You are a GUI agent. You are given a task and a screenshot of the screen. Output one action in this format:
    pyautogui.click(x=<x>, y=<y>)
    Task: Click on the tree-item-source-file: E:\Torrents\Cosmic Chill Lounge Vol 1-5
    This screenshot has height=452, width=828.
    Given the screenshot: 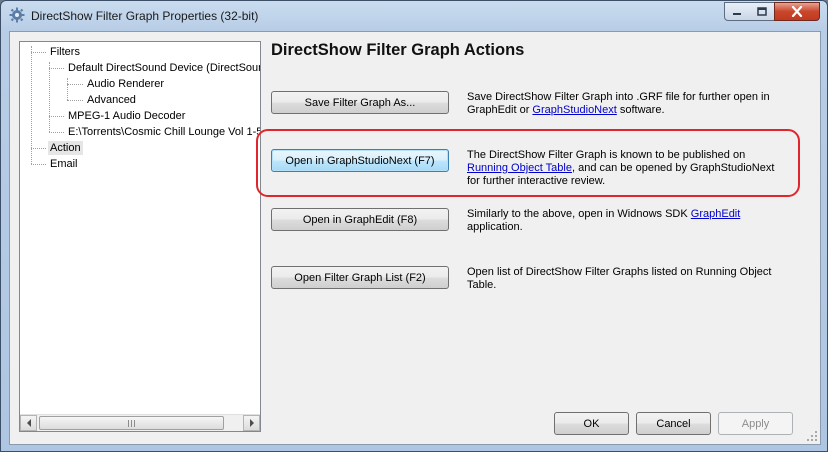 What is the action you would take?
    pyautogui.click(x=163, y=132)
    